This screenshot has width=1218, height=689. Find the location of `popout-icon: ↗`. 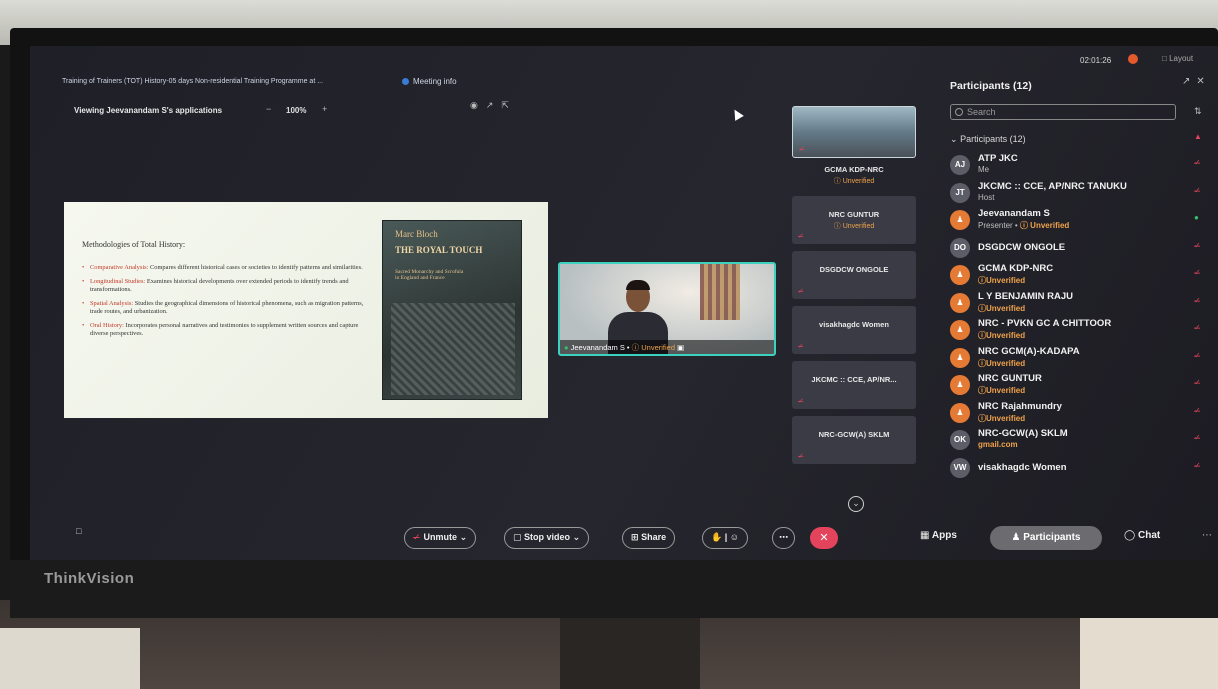

popout-icon: ↗ is located at coordinates (1189, 81).